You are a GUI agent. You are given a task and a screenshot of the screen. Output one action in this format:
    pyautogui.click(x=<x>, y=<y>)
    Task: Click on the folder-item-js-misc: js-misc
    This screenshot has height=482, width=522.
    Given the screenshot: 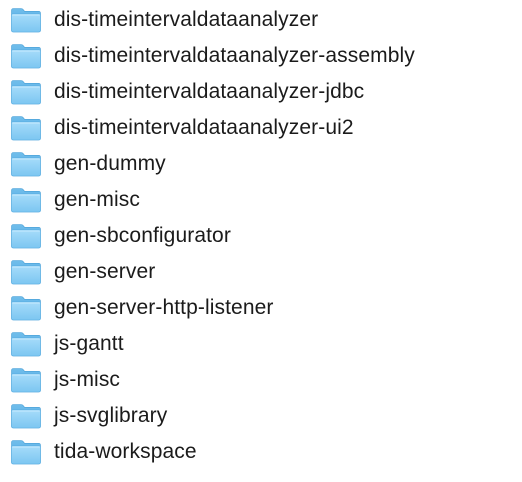 What is the action you would take?
    pyautogui.click(x=261, y=380)
    